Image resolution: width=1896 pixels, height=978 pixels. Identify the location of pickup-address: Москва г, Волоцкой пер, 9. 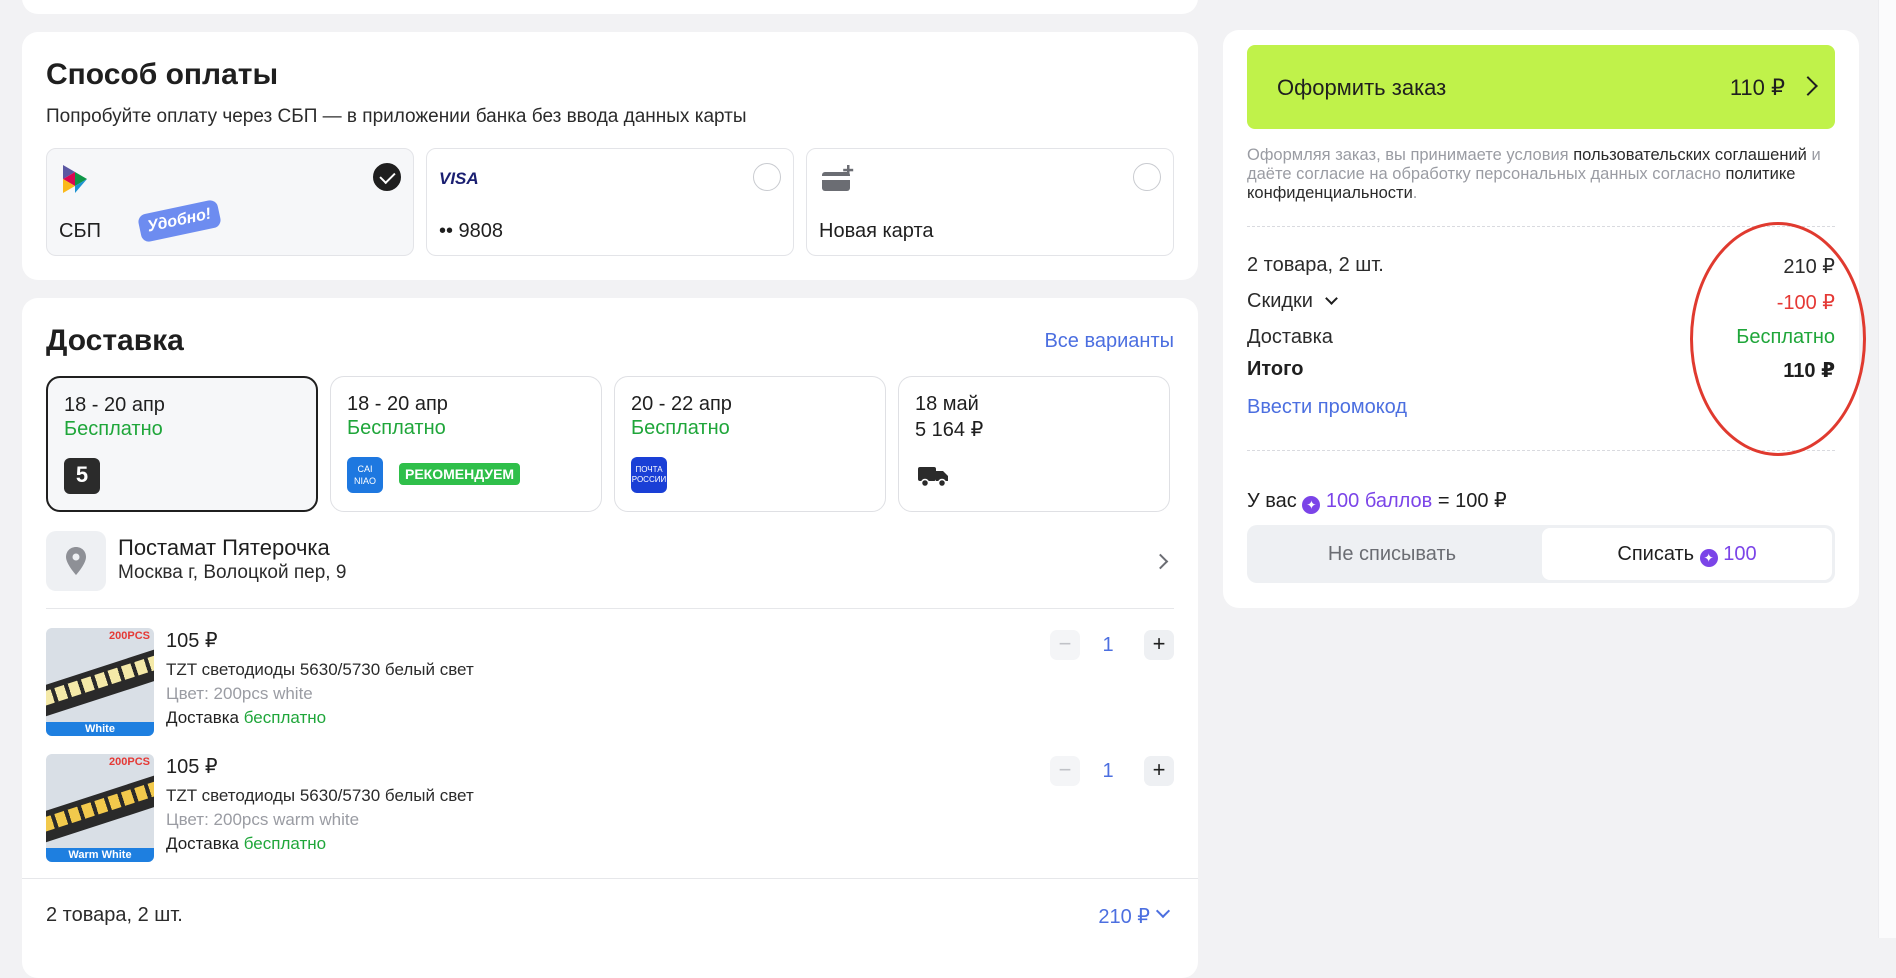
(232, 572).